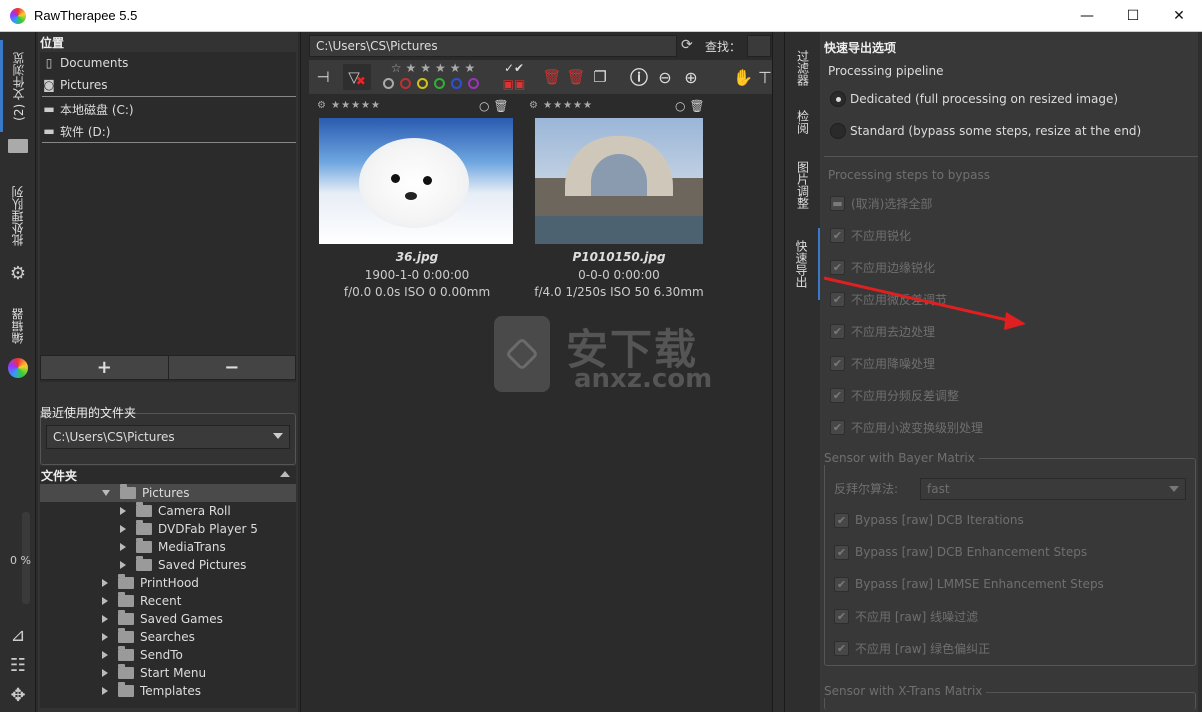  I want to click on color-label-none-icon, so click(388, 83).